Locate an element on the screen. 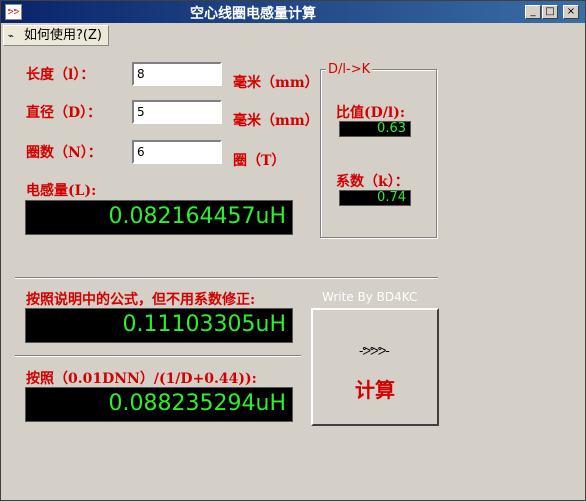  turns-input is located at coordinates (177, 152).